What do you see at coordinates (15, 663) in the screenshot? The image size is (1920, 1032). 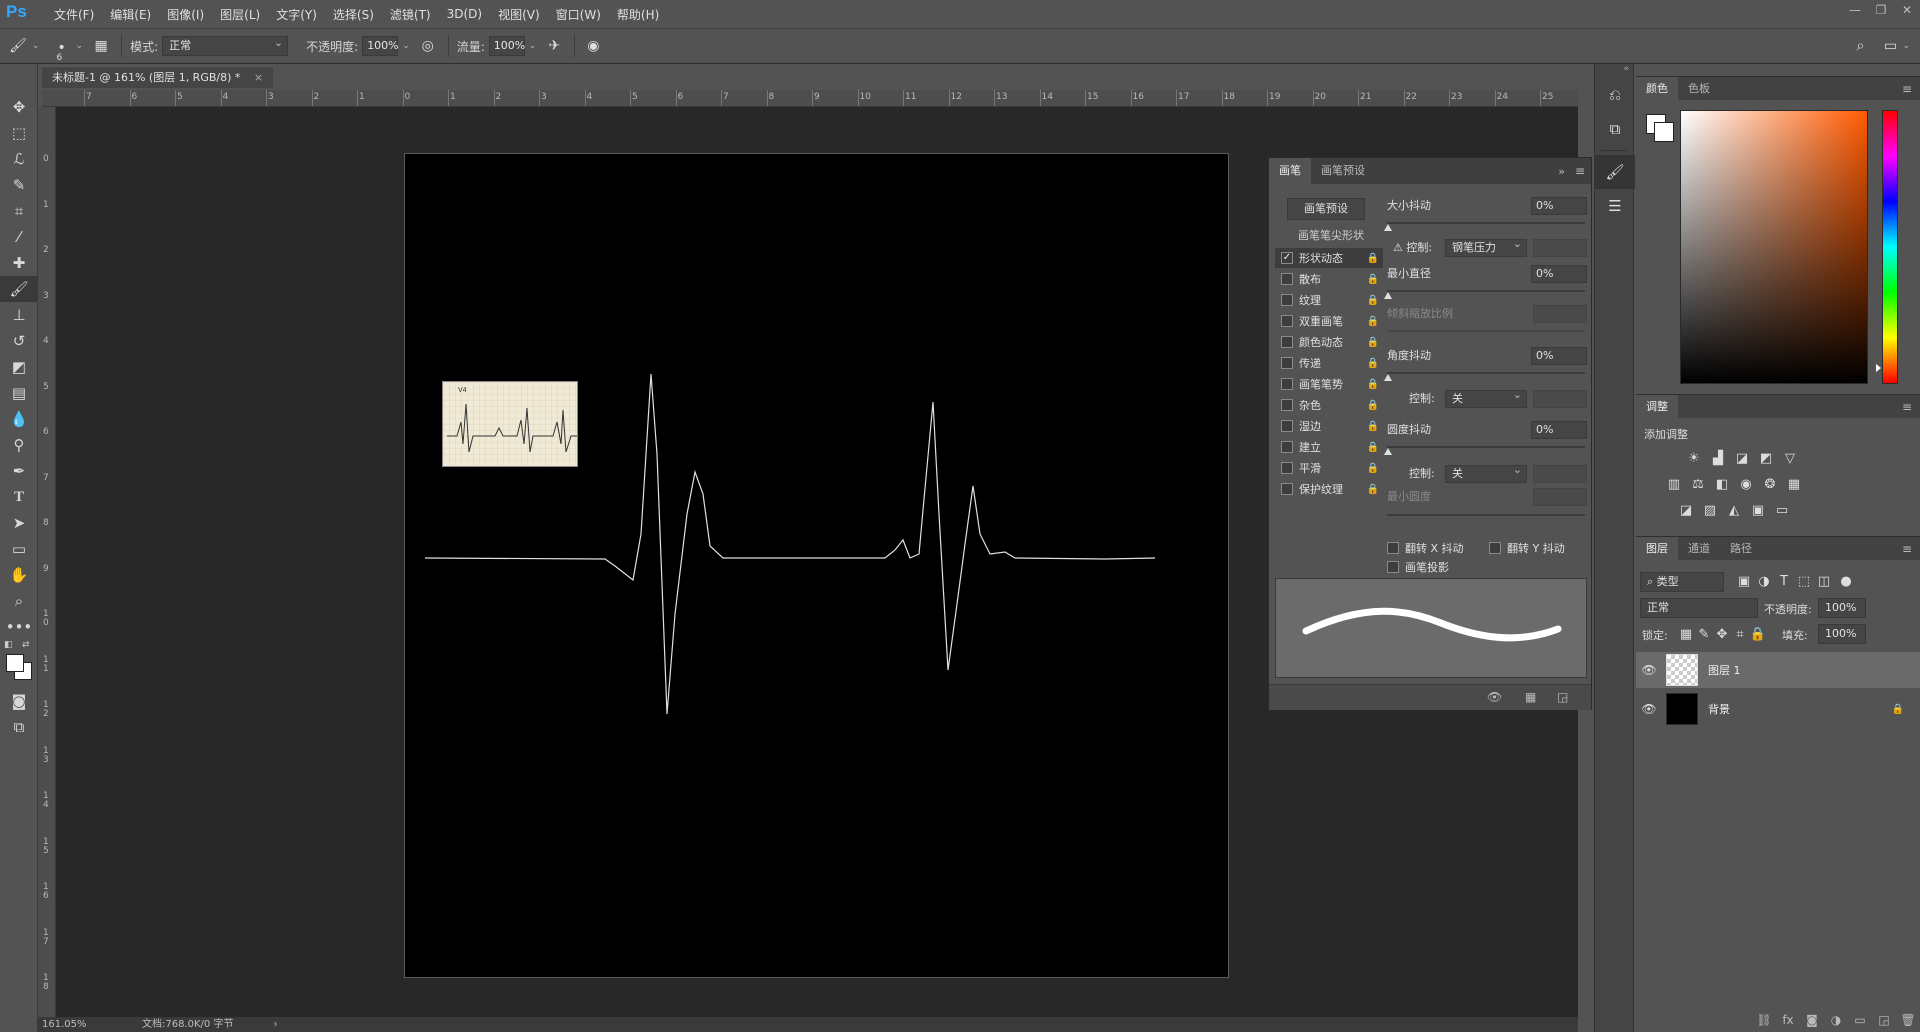 I see `foreground-color-swatch` at bounding box center [15, 663].